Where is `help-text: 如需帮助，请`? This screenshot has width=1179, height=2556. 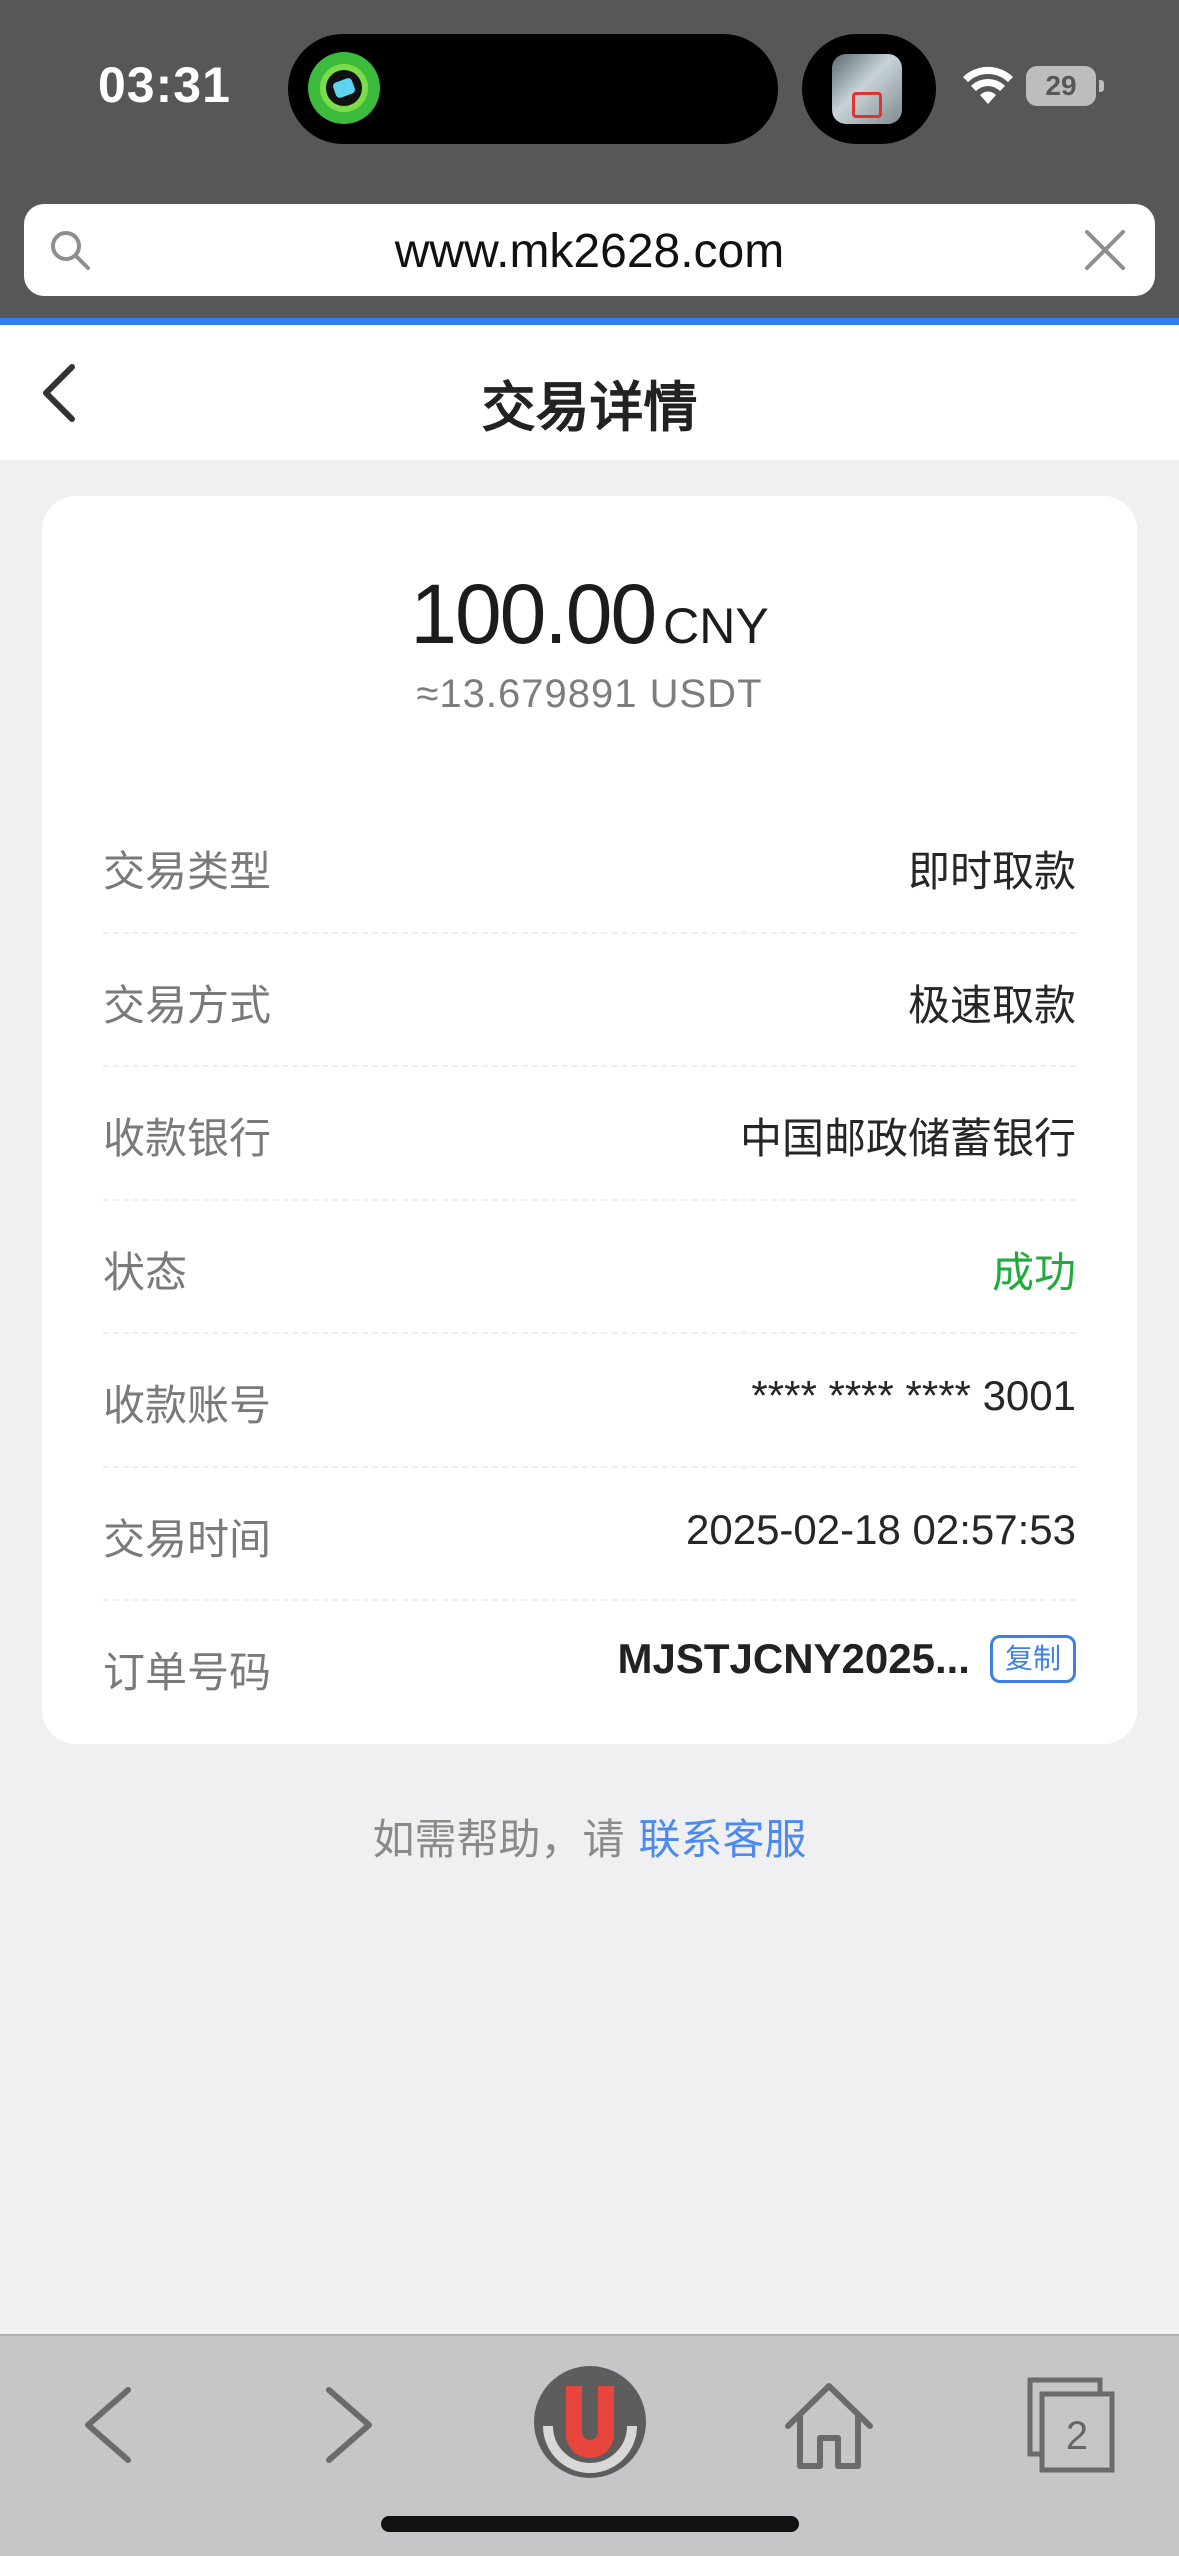
help-text: 如需帮助，请 is located at coordinates (498, 1839).